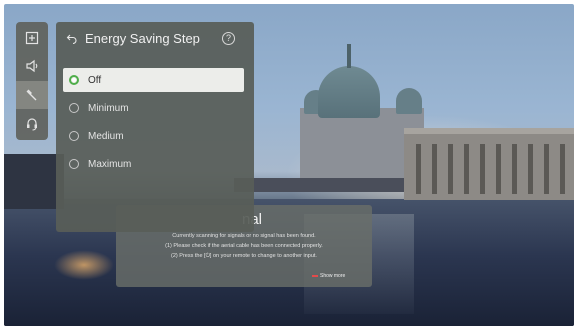 The width and height of the screenshot is (578, 330). What do you see at coordinates (324, 185) in the screenshot?
I see `bridge` at bounding box center [324, 185].